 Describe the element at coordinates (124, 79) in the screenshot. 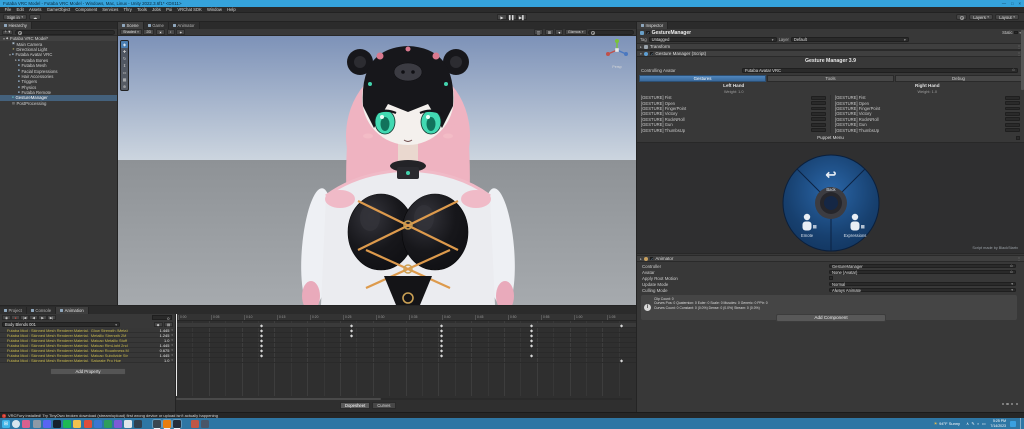

I see `transform-tool: ▦` at that location.